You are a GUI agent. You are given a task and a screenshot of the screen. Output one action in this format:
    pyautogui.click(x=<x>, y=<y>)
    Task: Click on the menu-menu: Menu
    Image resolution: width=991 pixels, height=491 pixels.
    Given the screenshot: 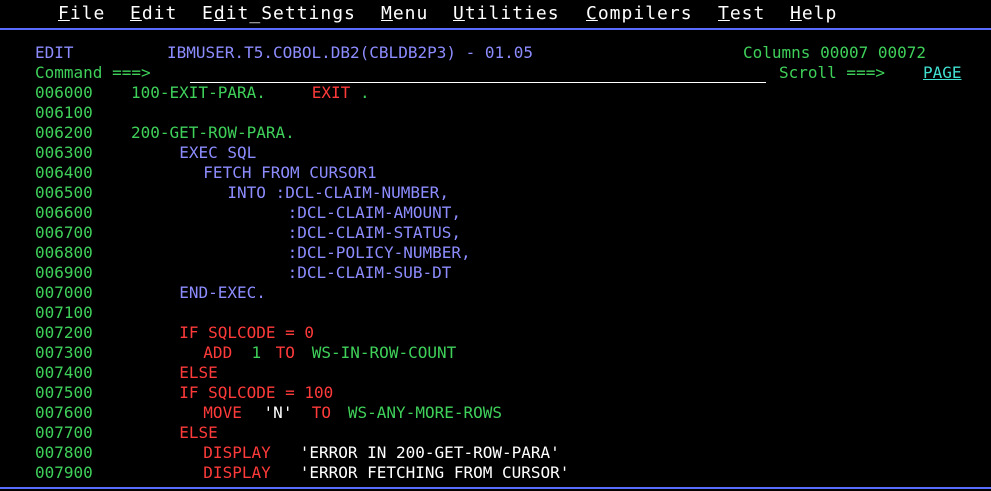 What is the action you would take?
    pyautogui.click(x=404, y=13)
    